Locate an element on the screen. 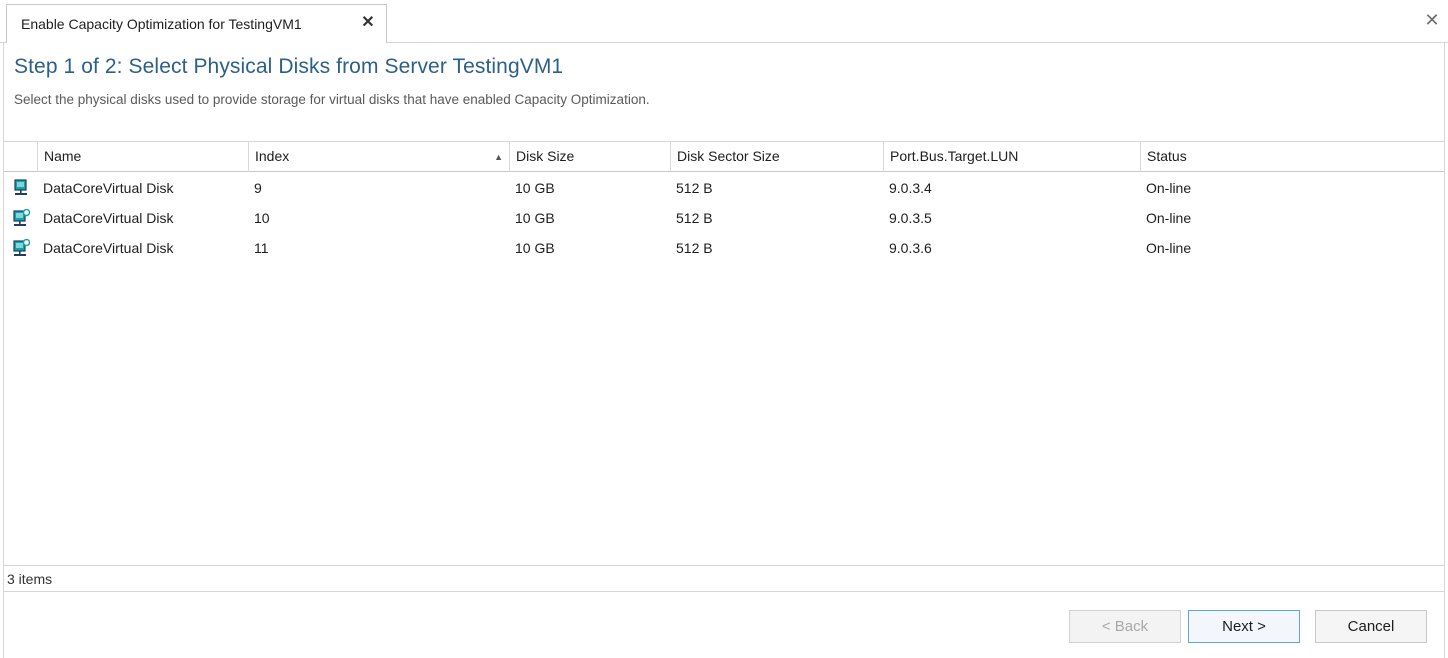 This screenshot has height=658, width=1448. column-header-port-bus-target-lun: Port.Bus.Target.LUN is located at coordinates (1011, 157).